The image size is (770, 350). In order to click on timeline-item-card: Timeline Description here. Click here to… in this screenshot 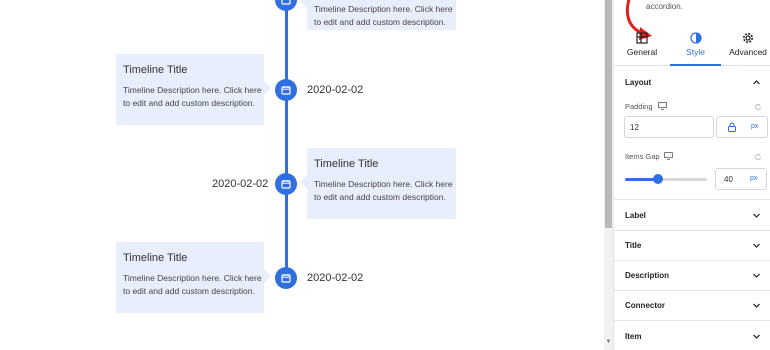, I will do `click(378, 15)`.